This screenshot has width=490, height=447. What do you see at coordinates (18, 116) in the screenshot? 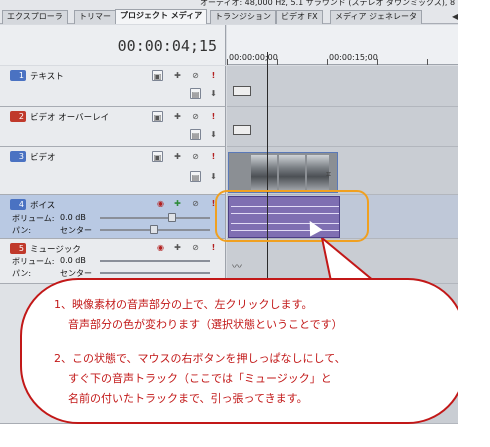
I see `track-number: 2` at bounding box center [18, 116].